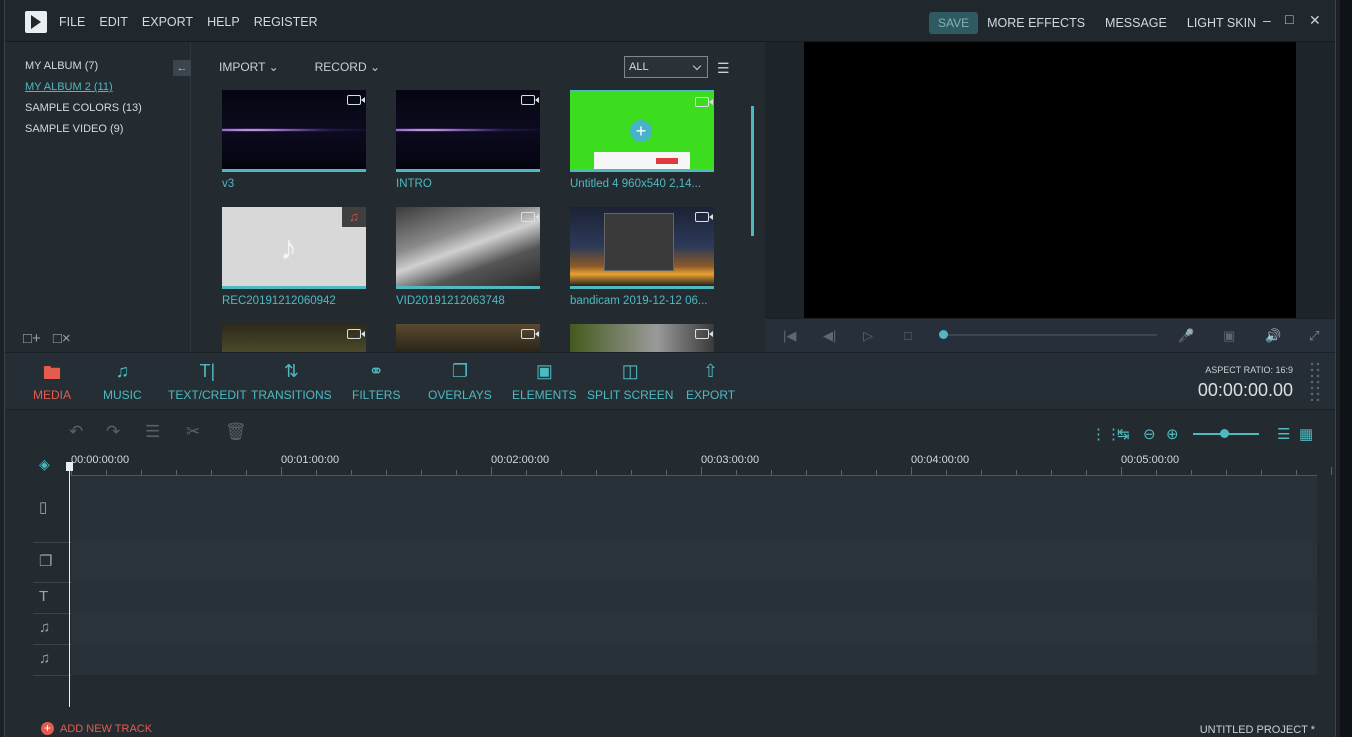  Describe the element at coordinates (167, 22) in the screenshot. I see `menu-export: EXPORT` at that location.